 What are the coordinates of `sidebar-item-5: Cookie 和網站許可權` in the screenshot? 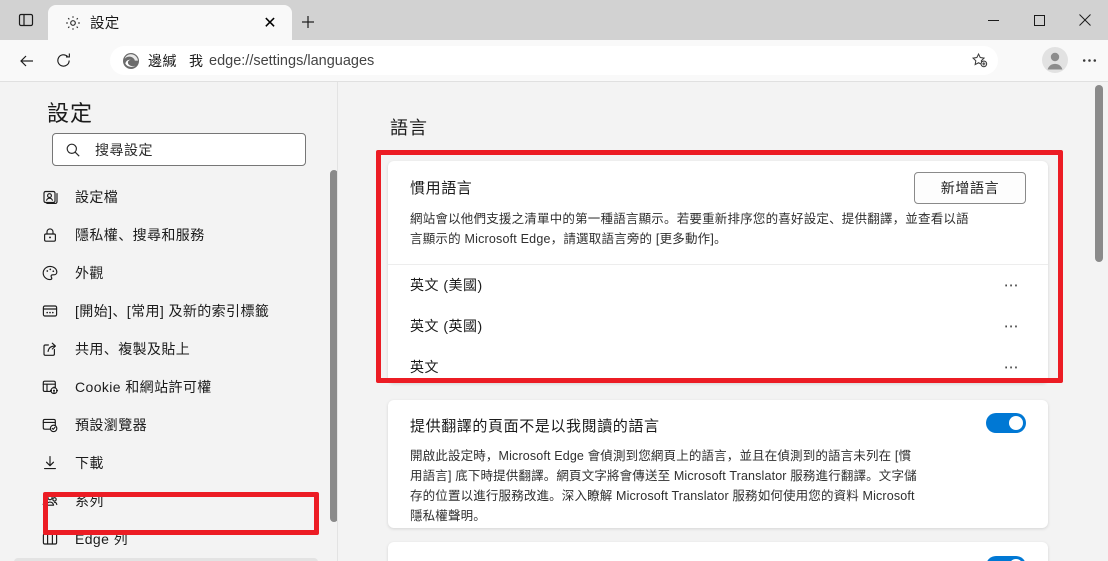 It's located at (166, 387).